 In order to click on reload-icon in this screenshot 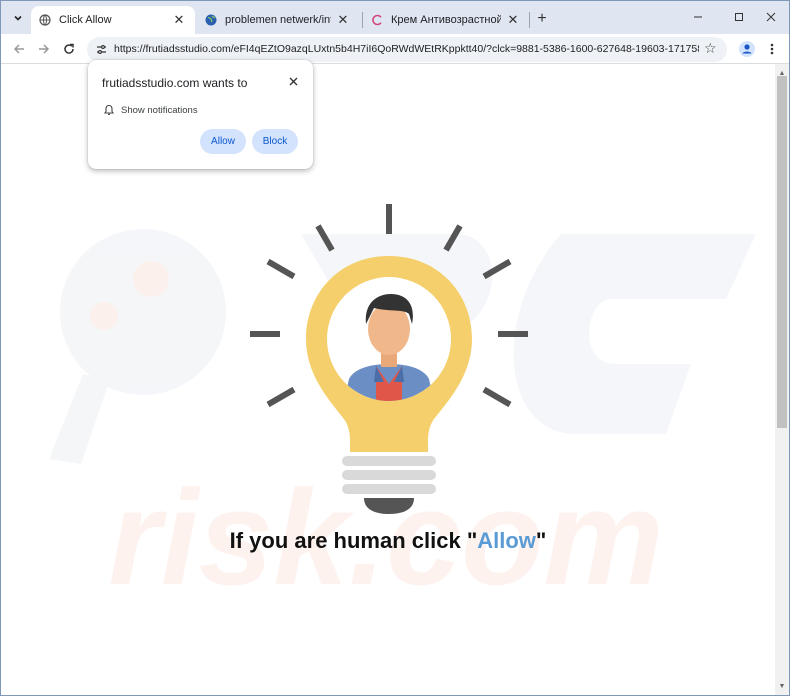, I will do `click(69, 48)`.